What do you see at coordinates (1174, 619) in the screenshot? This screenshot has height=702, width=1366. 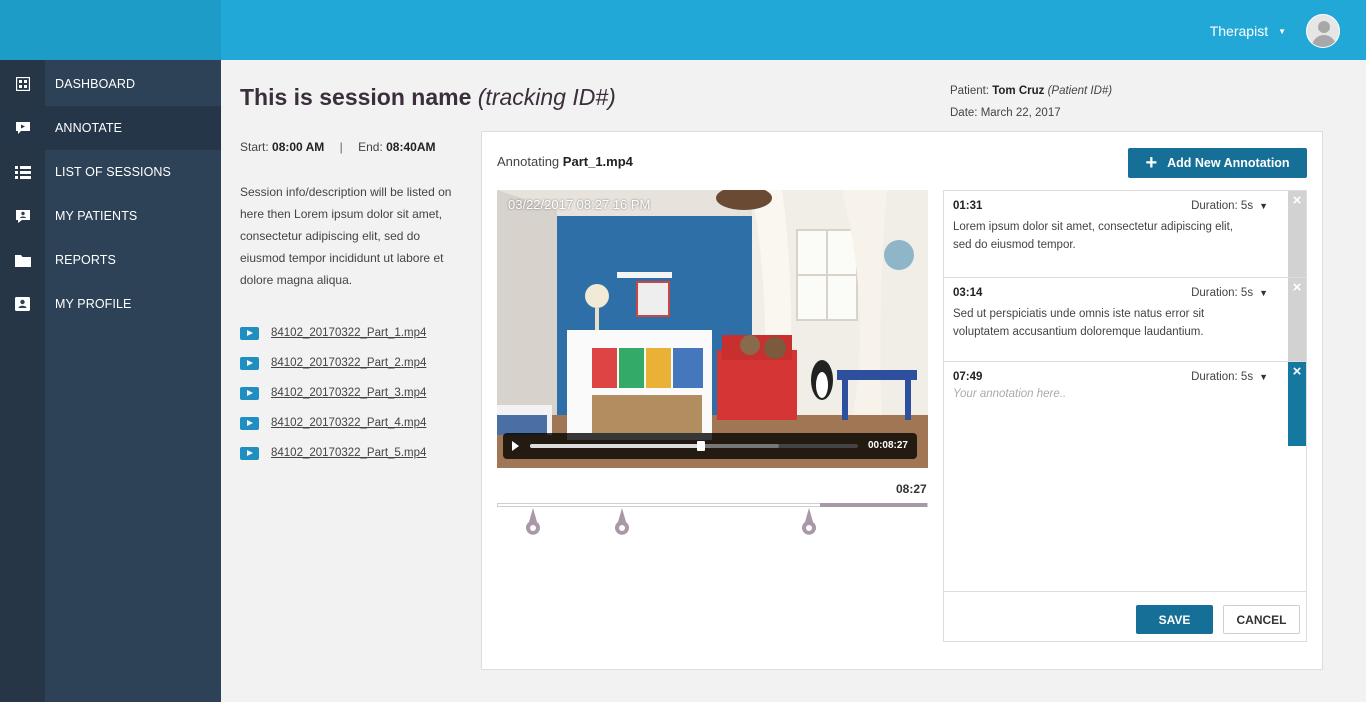 I see `save-button: SAVE` at bounding box center [1174, 619].